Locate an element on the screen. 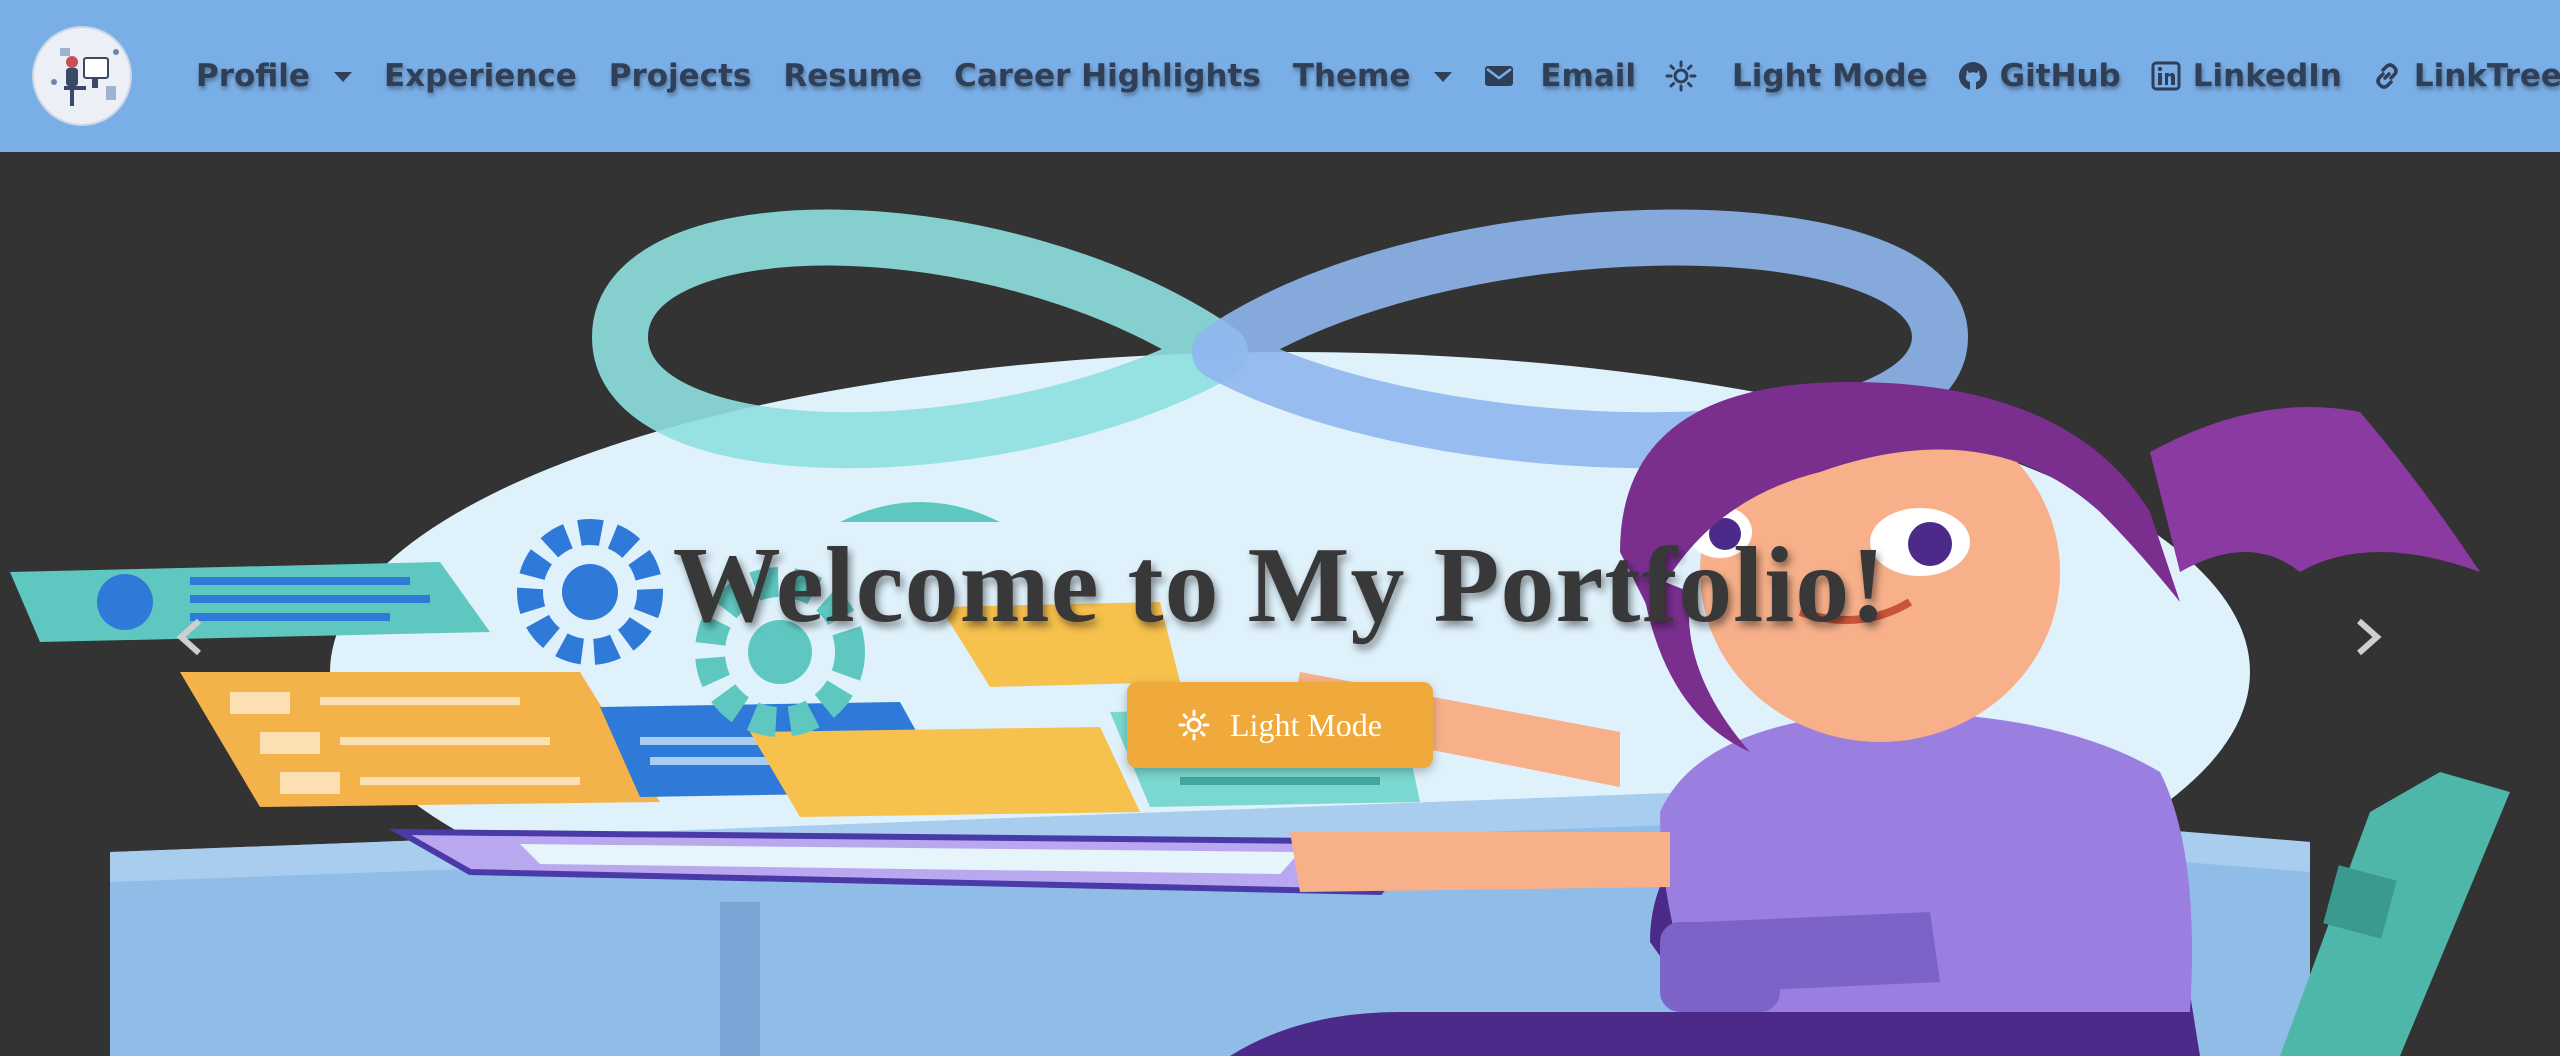 The image size is (2560, 1056). nav-github-label: GitHub is located at coordinates (2060, 76).